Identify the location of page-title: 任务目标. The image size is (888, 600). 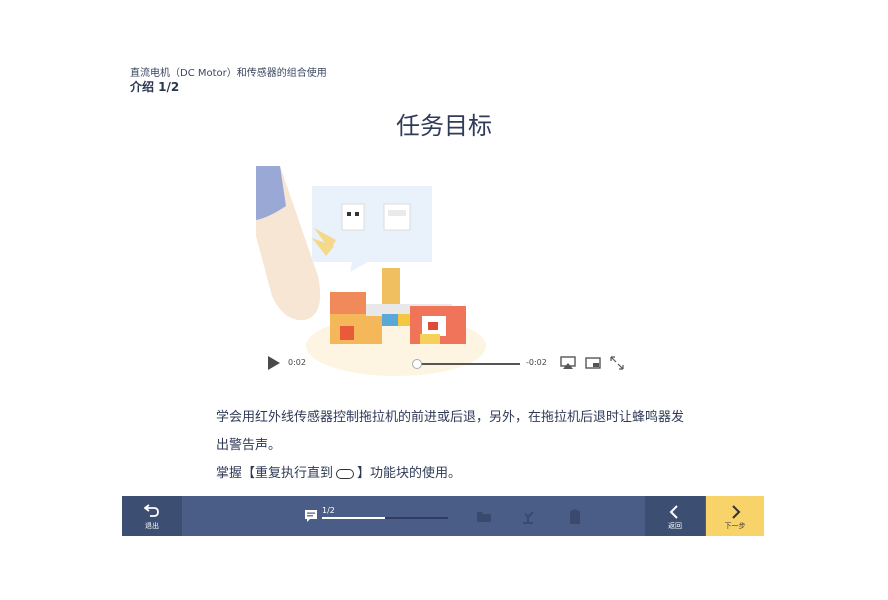
(444, 126).